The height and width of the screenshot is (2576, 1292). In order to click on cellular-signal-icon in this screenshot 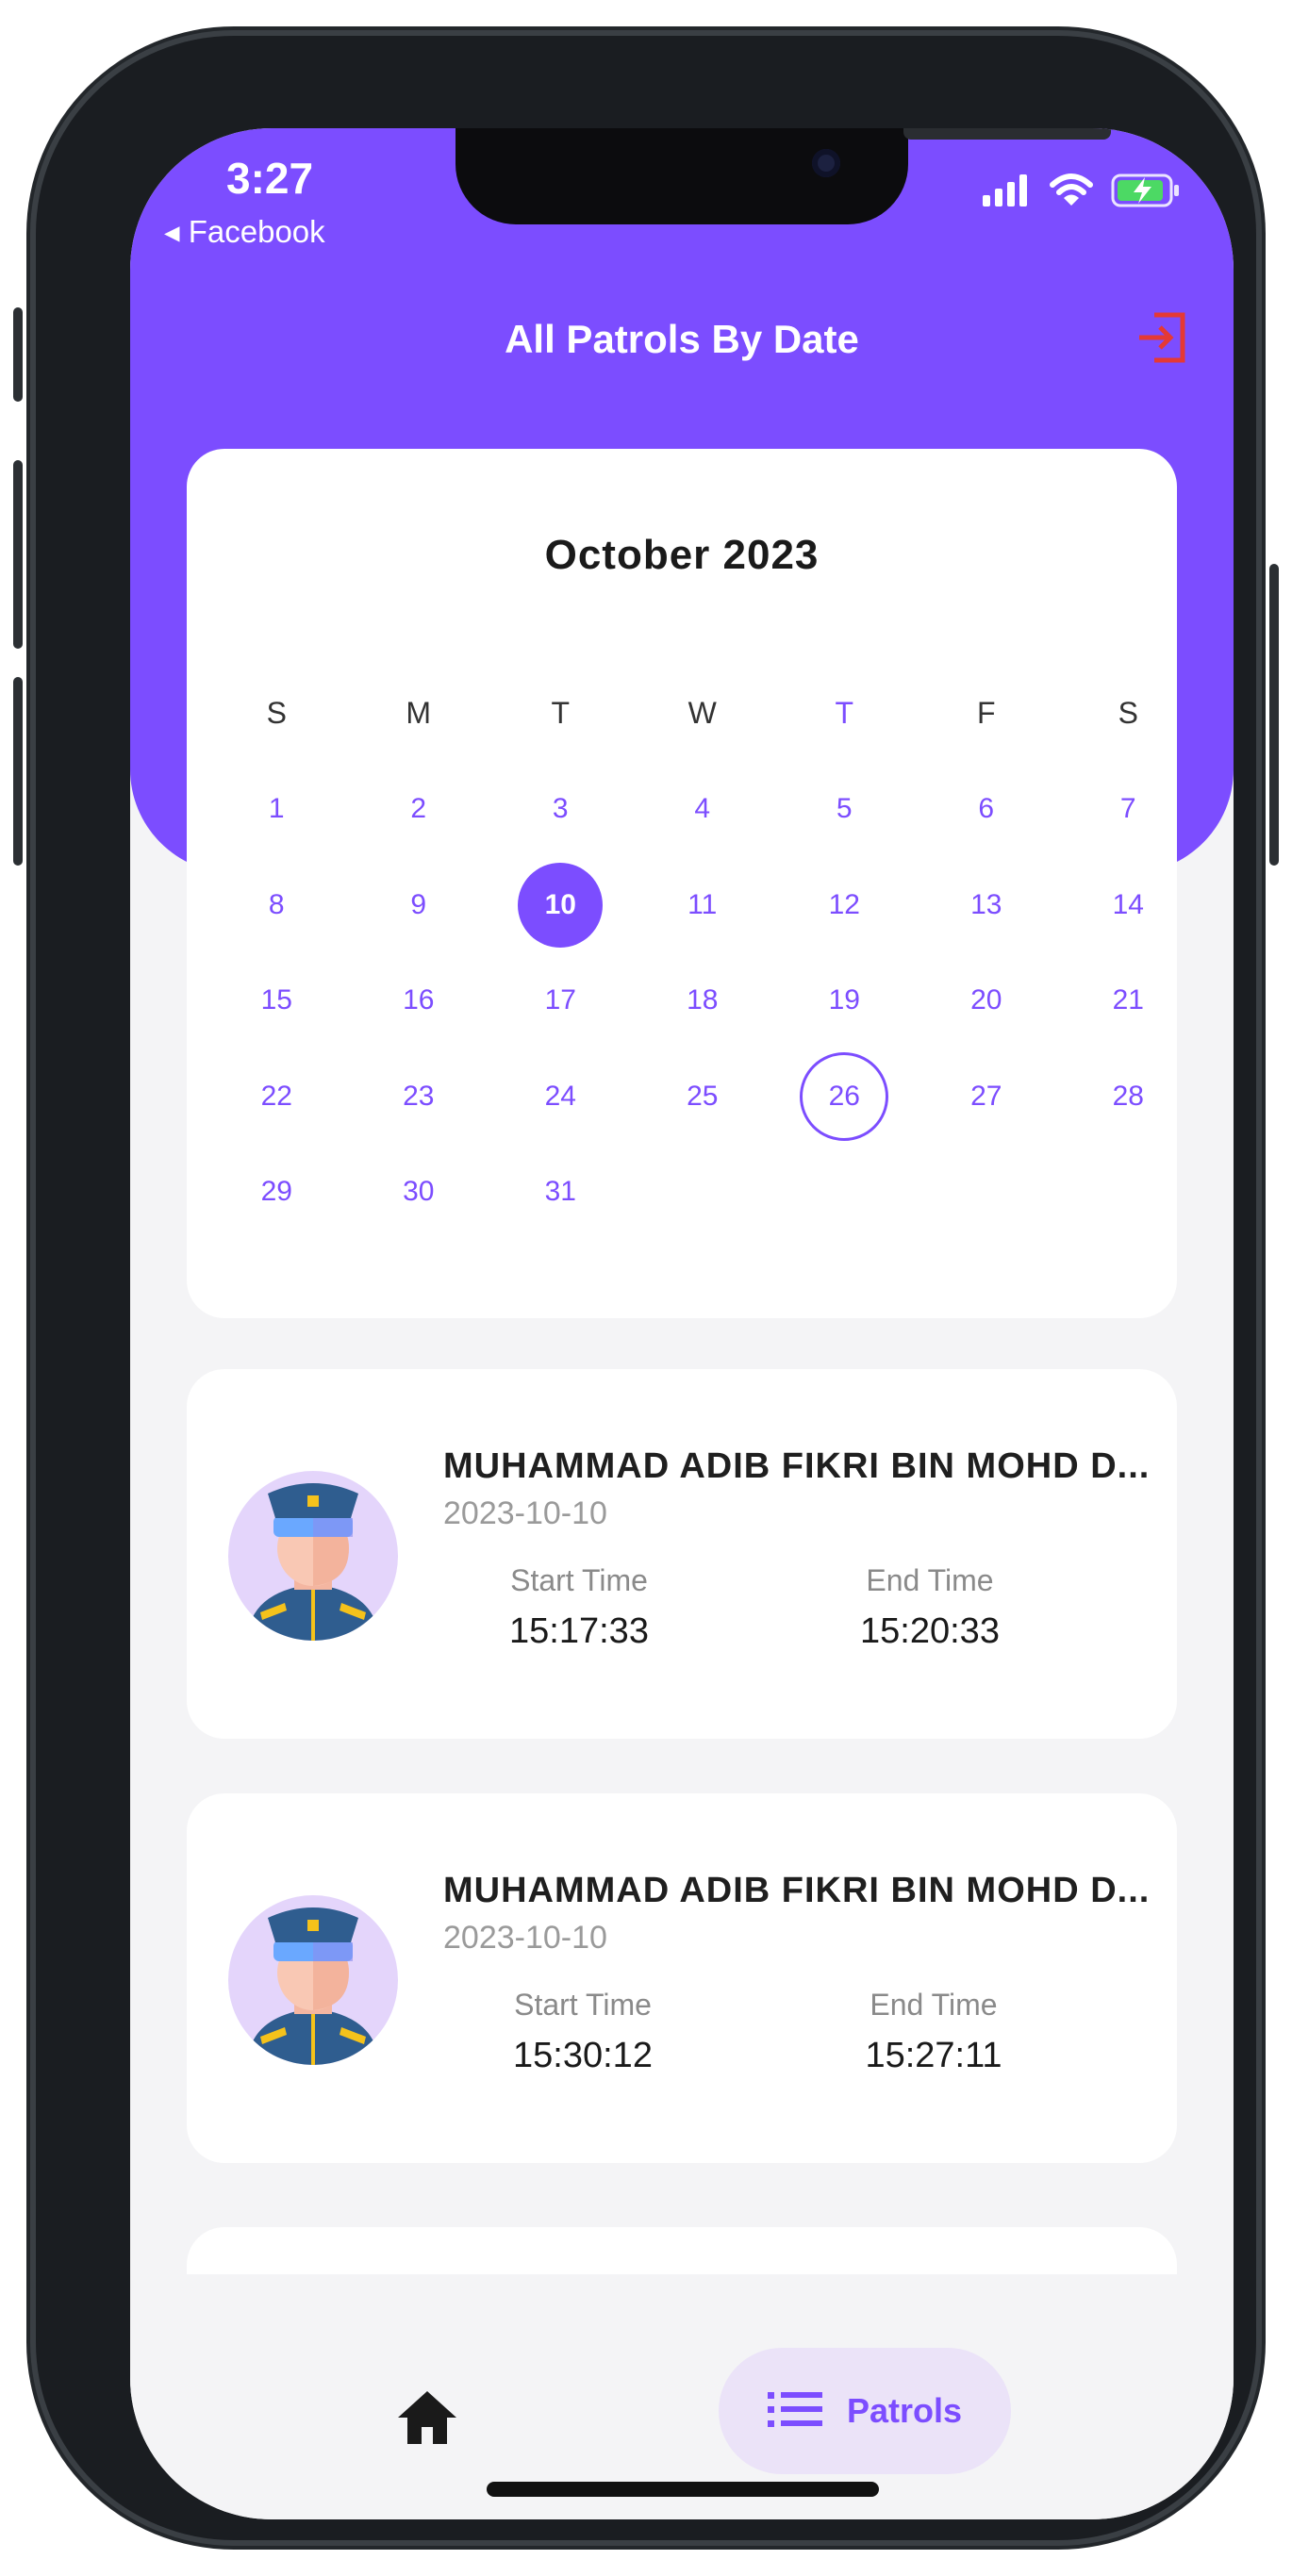, I will do `click(1008, 192)`.